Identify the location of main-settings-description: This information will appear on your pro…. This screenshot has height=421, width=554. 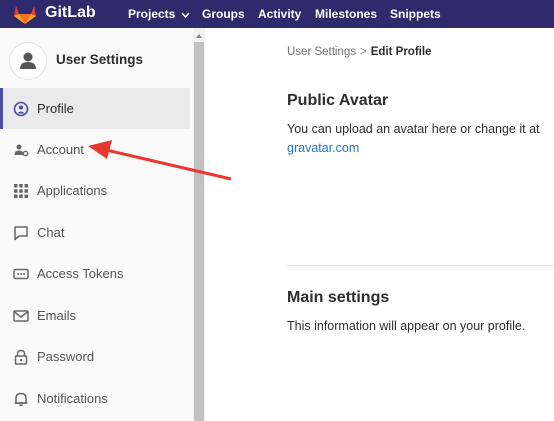
(406, 326).